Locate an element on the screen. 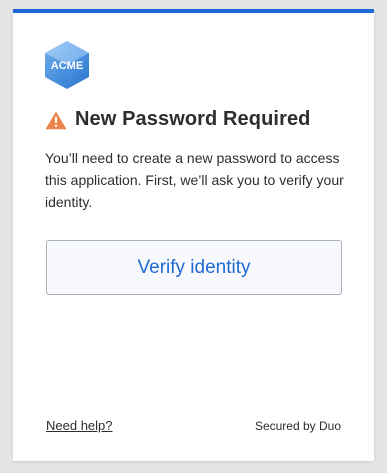  secured-by-duo-label: Secured by Duo is located at coordinates (297, 426).